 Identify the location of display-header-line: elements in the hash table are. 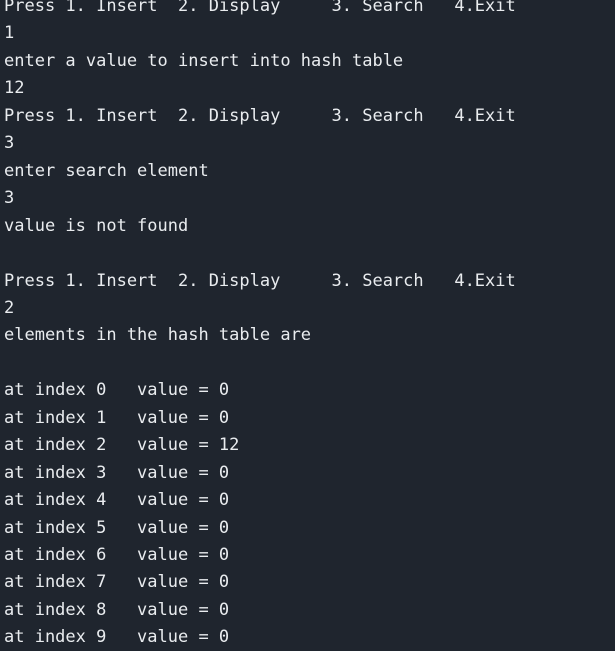
(158, 335).